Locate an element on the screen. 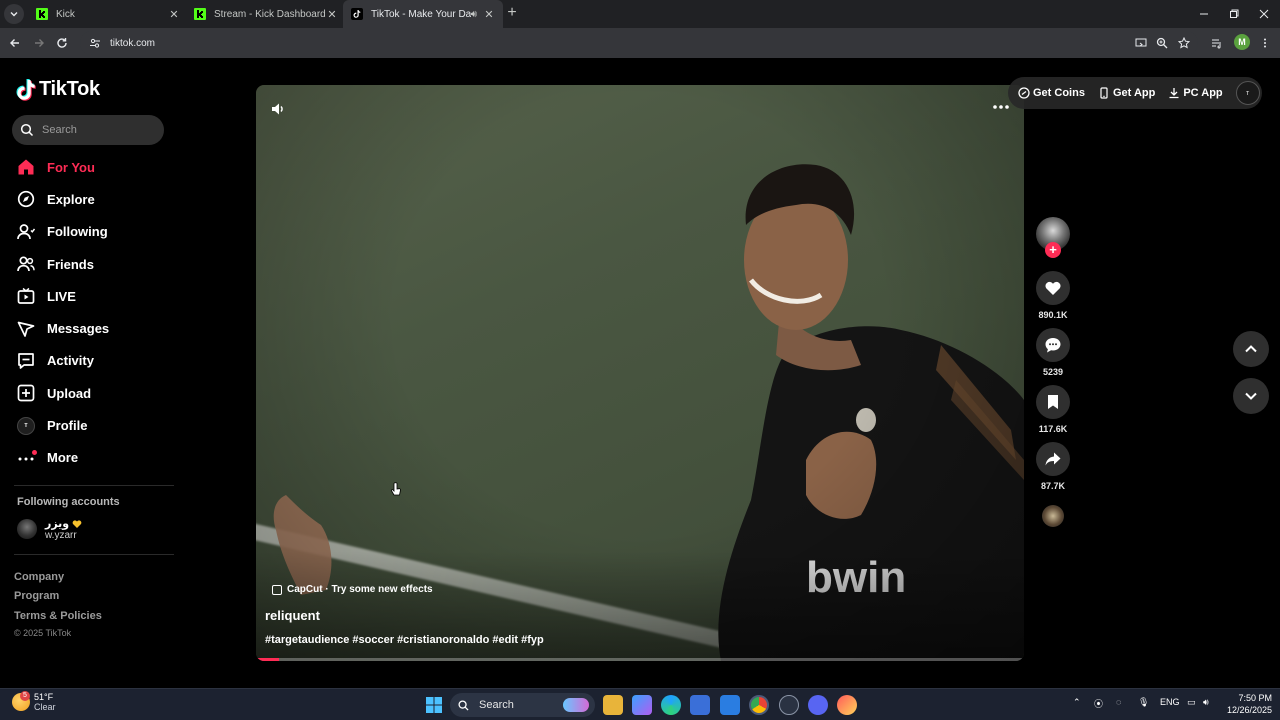  copilot-icon is located at coordinates (642, 705).